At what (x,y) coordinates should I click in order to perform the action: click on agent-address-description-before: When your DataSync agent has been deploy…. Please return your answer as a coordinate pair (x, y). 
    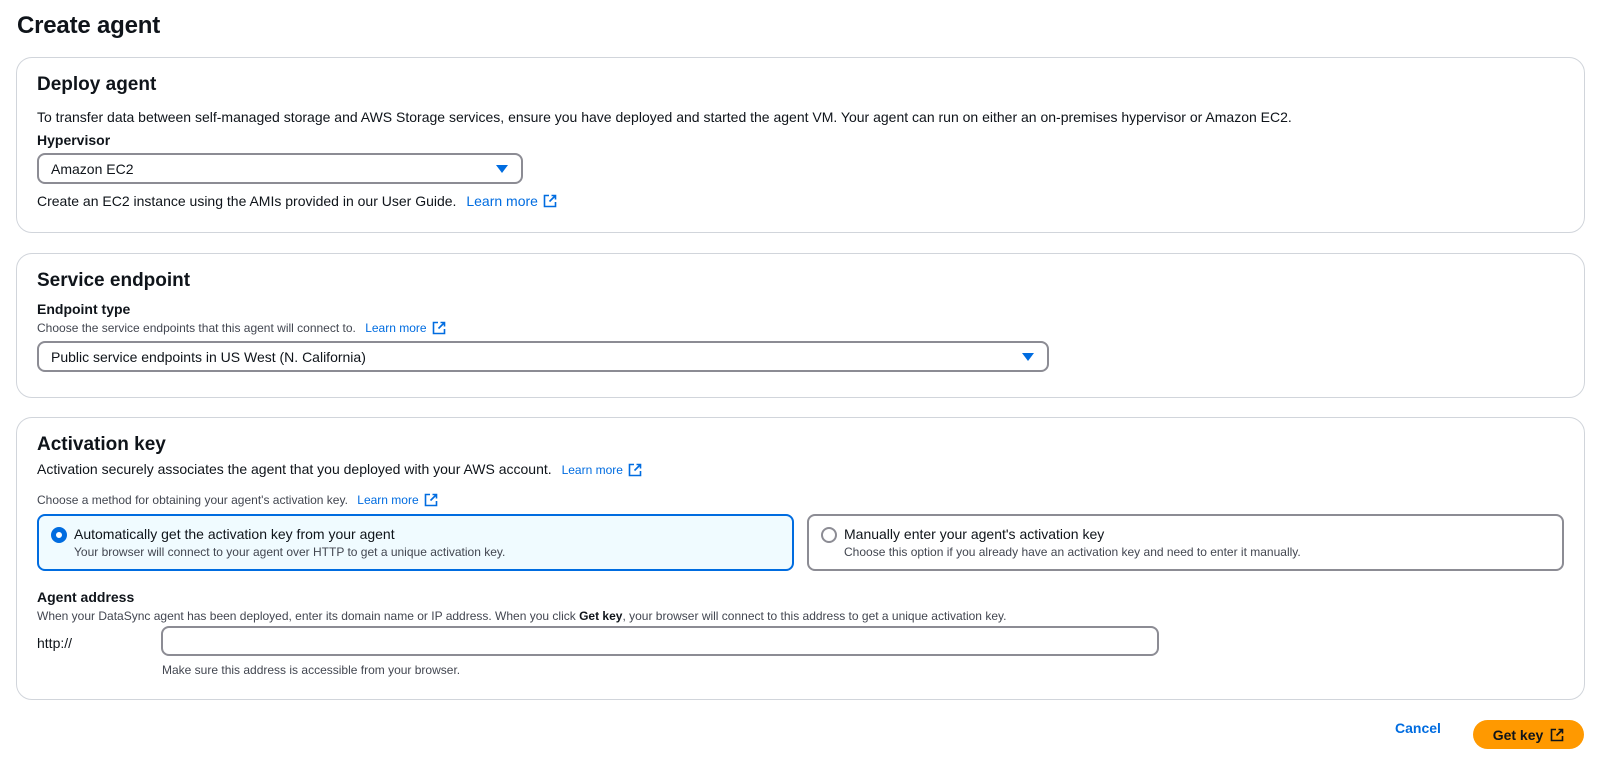
    Looking at the image, I should click on (308, 616).